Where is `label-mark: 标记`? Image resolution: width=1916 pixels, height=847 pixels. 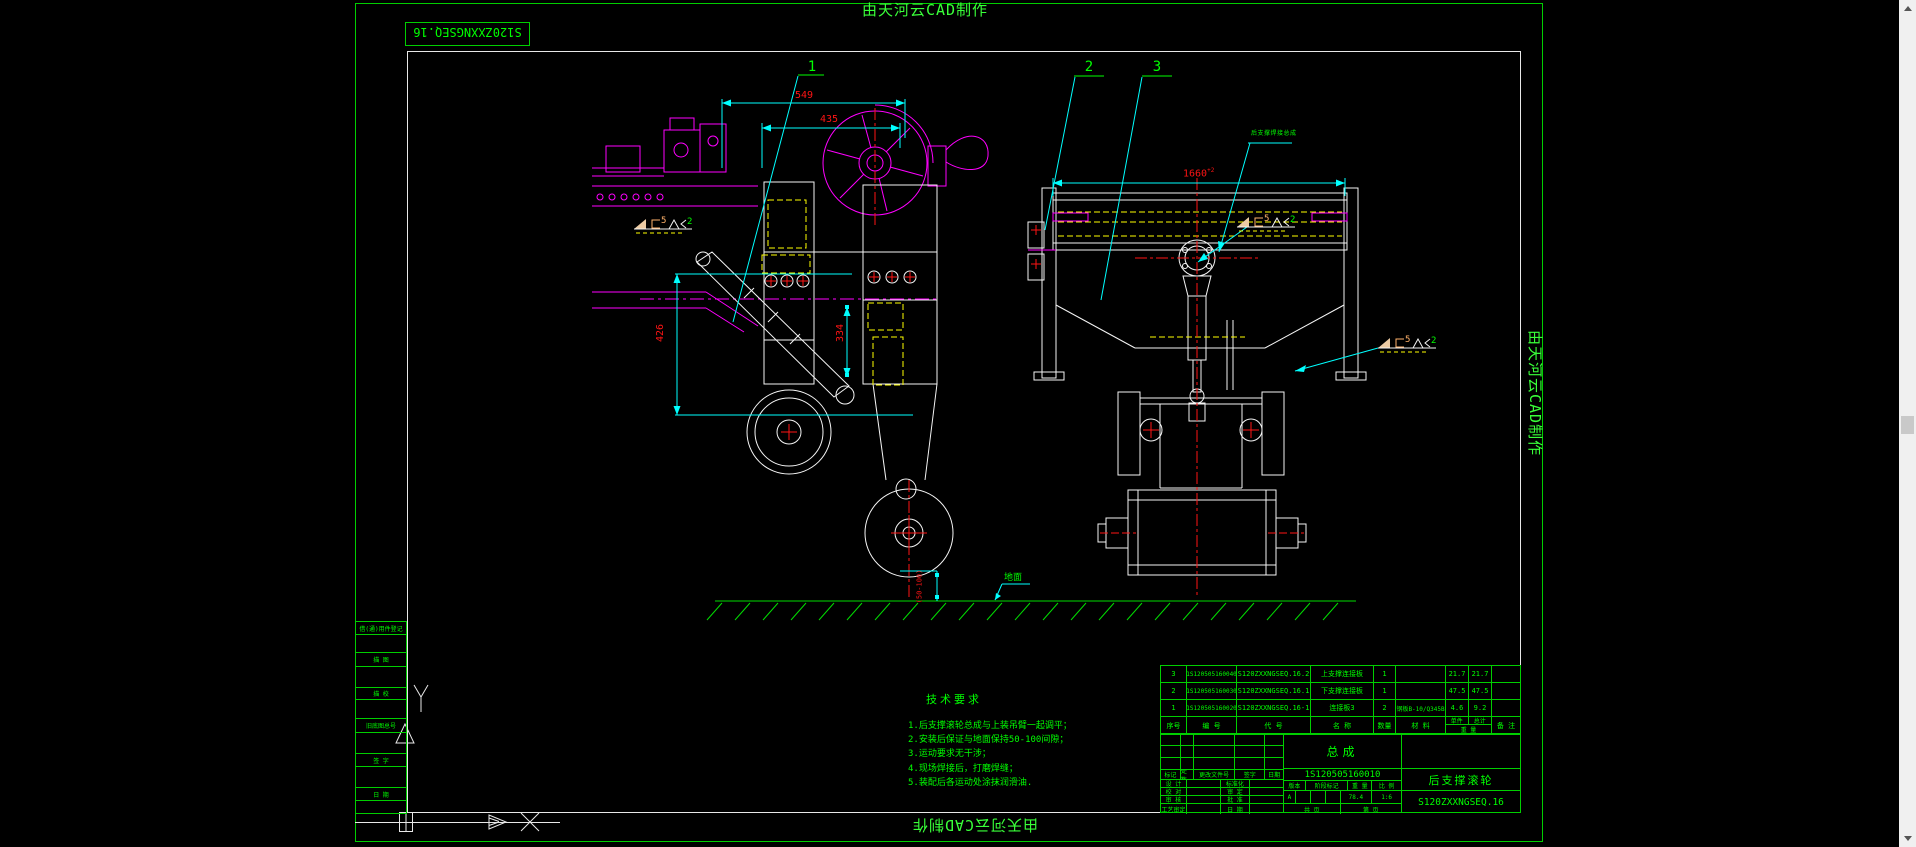
label-mark: 标记 is located at coordinates (1171, 774).